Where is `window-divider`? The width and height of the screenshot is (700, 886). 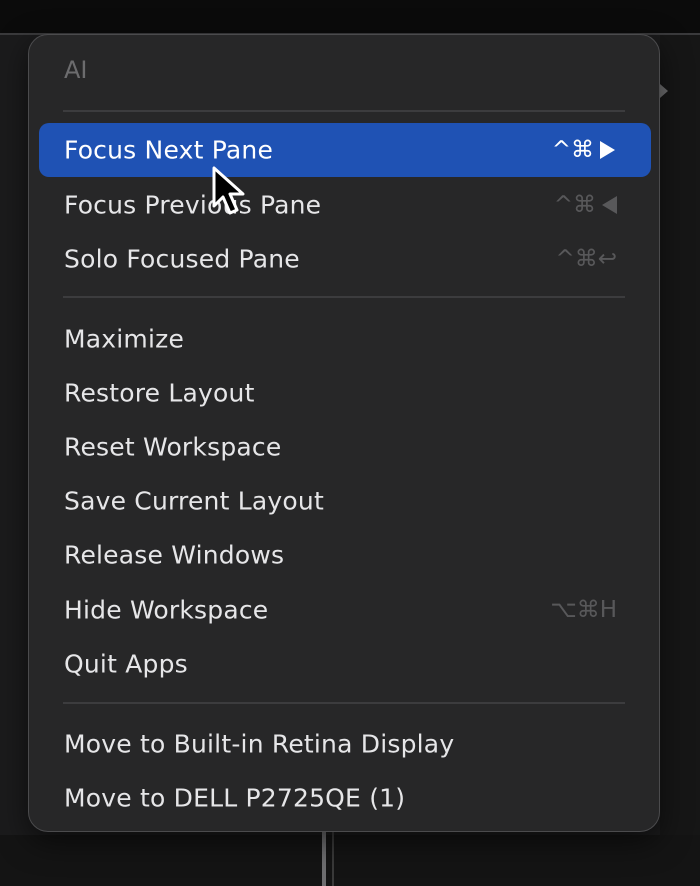 window-divider is located at coordinates (324, 858).